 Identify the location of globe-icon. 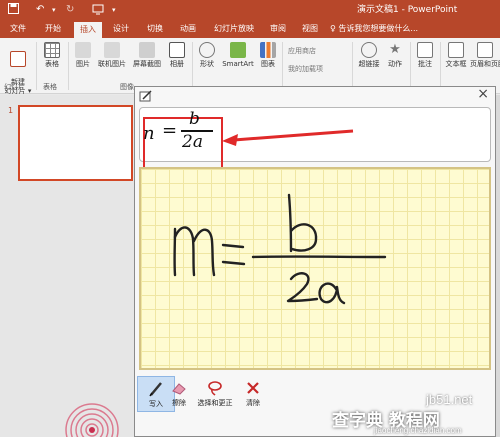
(369, 50).